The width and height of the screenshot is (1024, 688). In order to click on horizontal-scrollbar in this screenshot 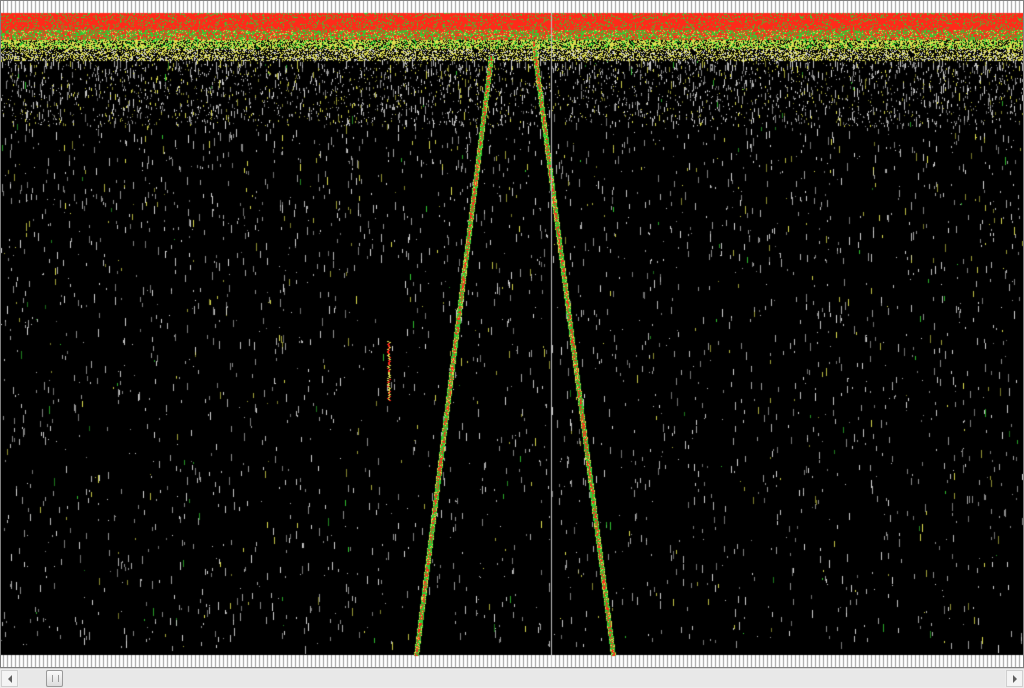, I will do `click(512, 678)`.